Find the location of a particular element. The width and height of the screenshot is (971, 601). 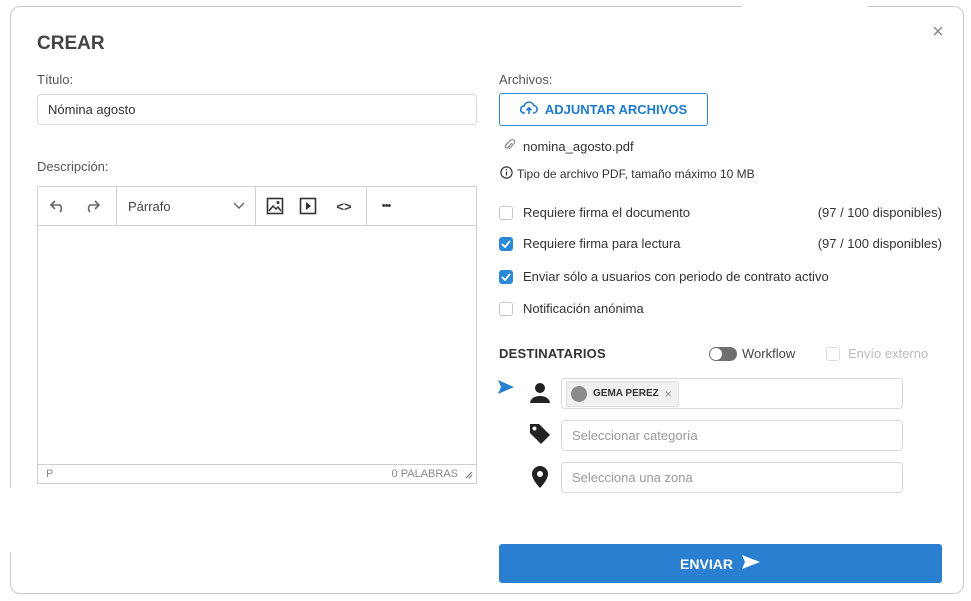

editor-statusbar: P 0 PALABRAS is located at coordinates (257, 473).